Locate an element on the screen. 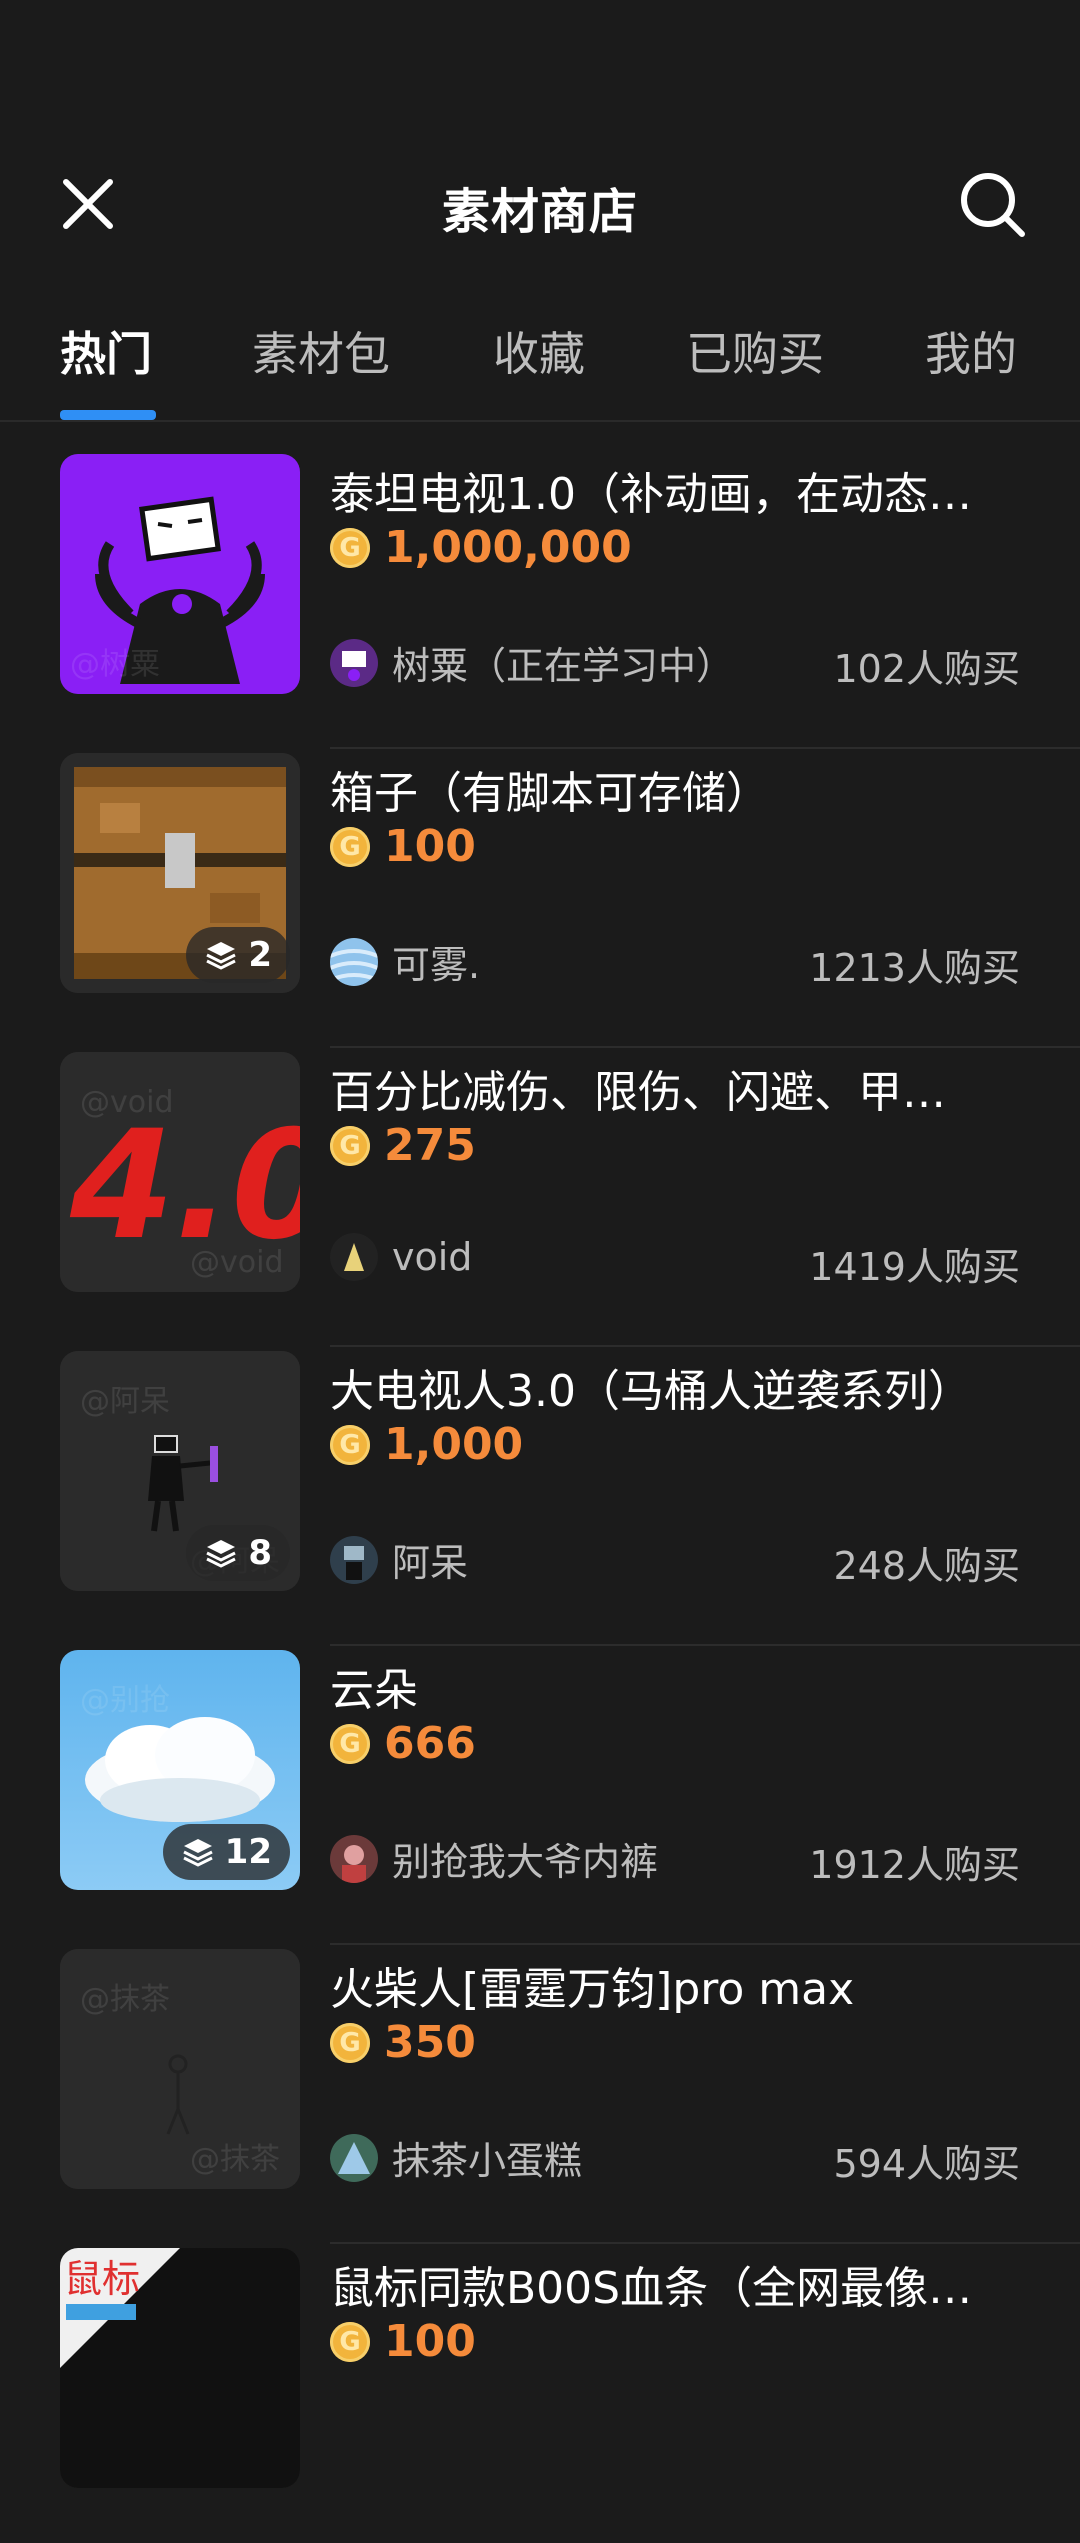 Image resolution: width=1080 pixels, height=2543 pixels. author: 树粟（正在学习中） is located at coordinates (532, 662).